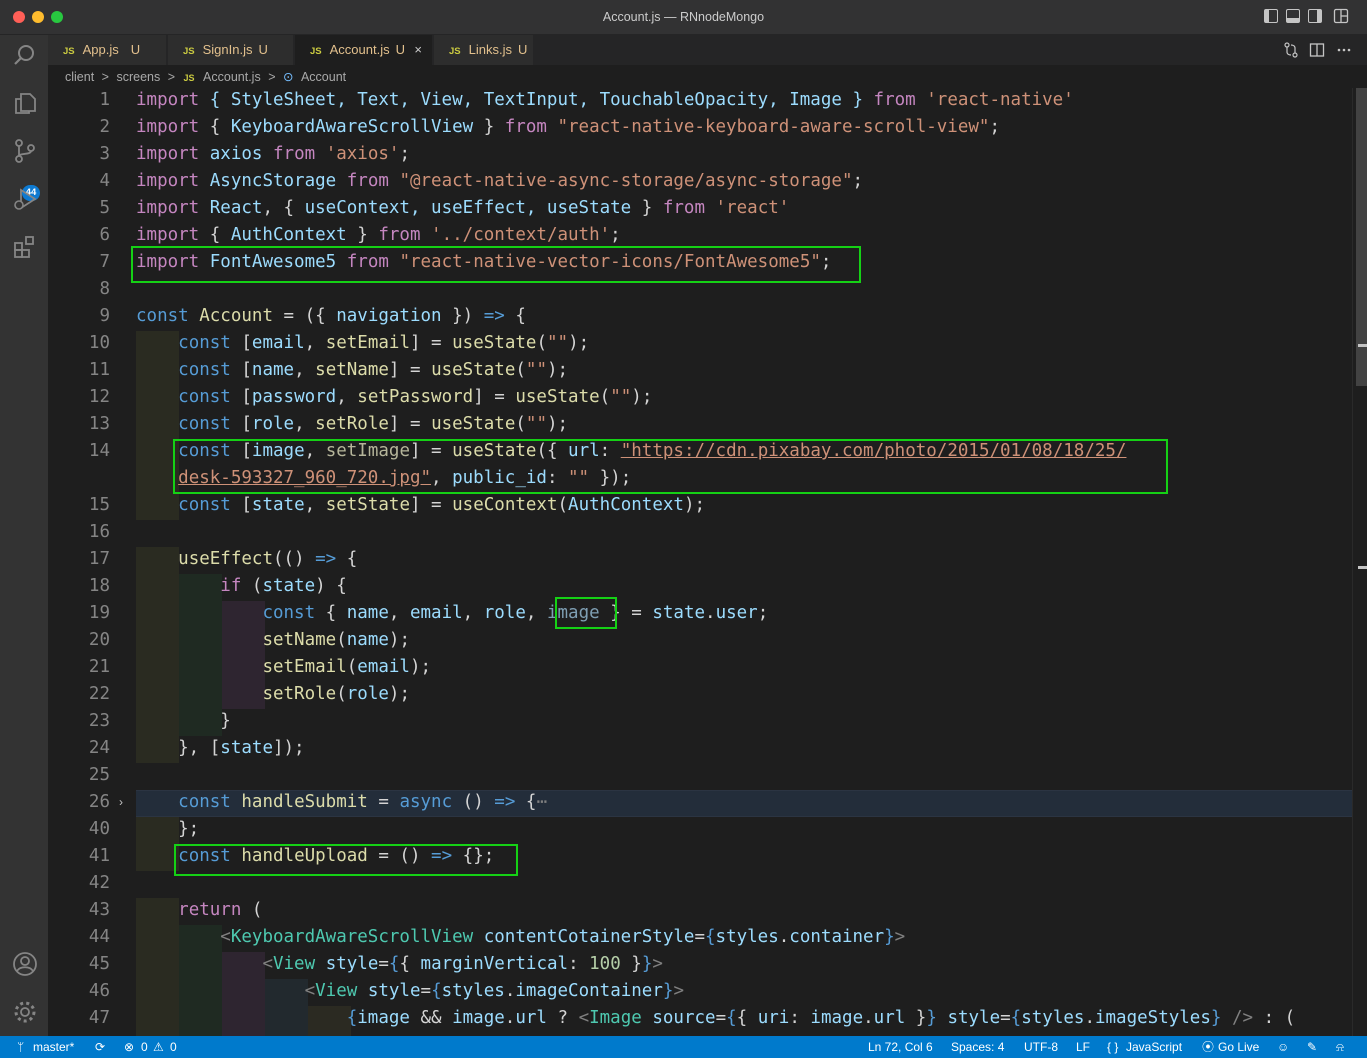 The width and height of the screenshot is (1367, 1058). I want to click on more-actions-icon, so click(1344, 50).